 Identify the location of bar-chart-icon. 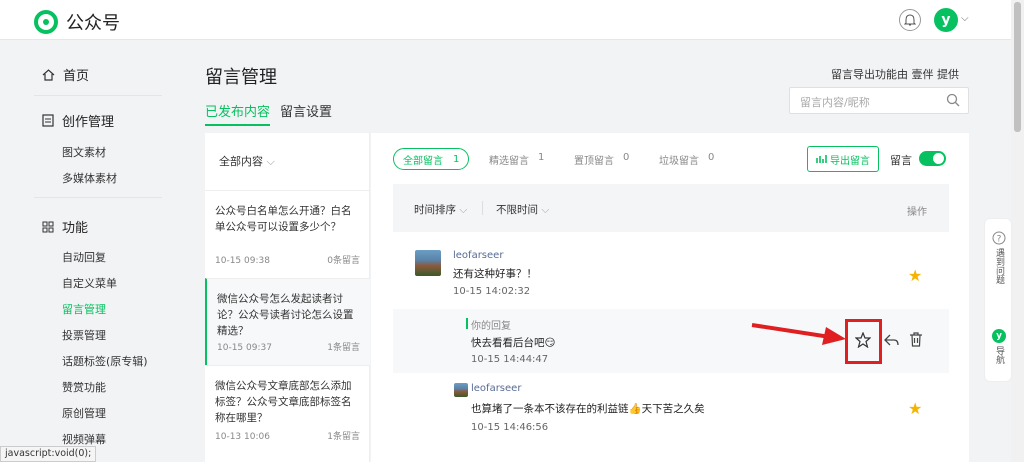
(821, 159).